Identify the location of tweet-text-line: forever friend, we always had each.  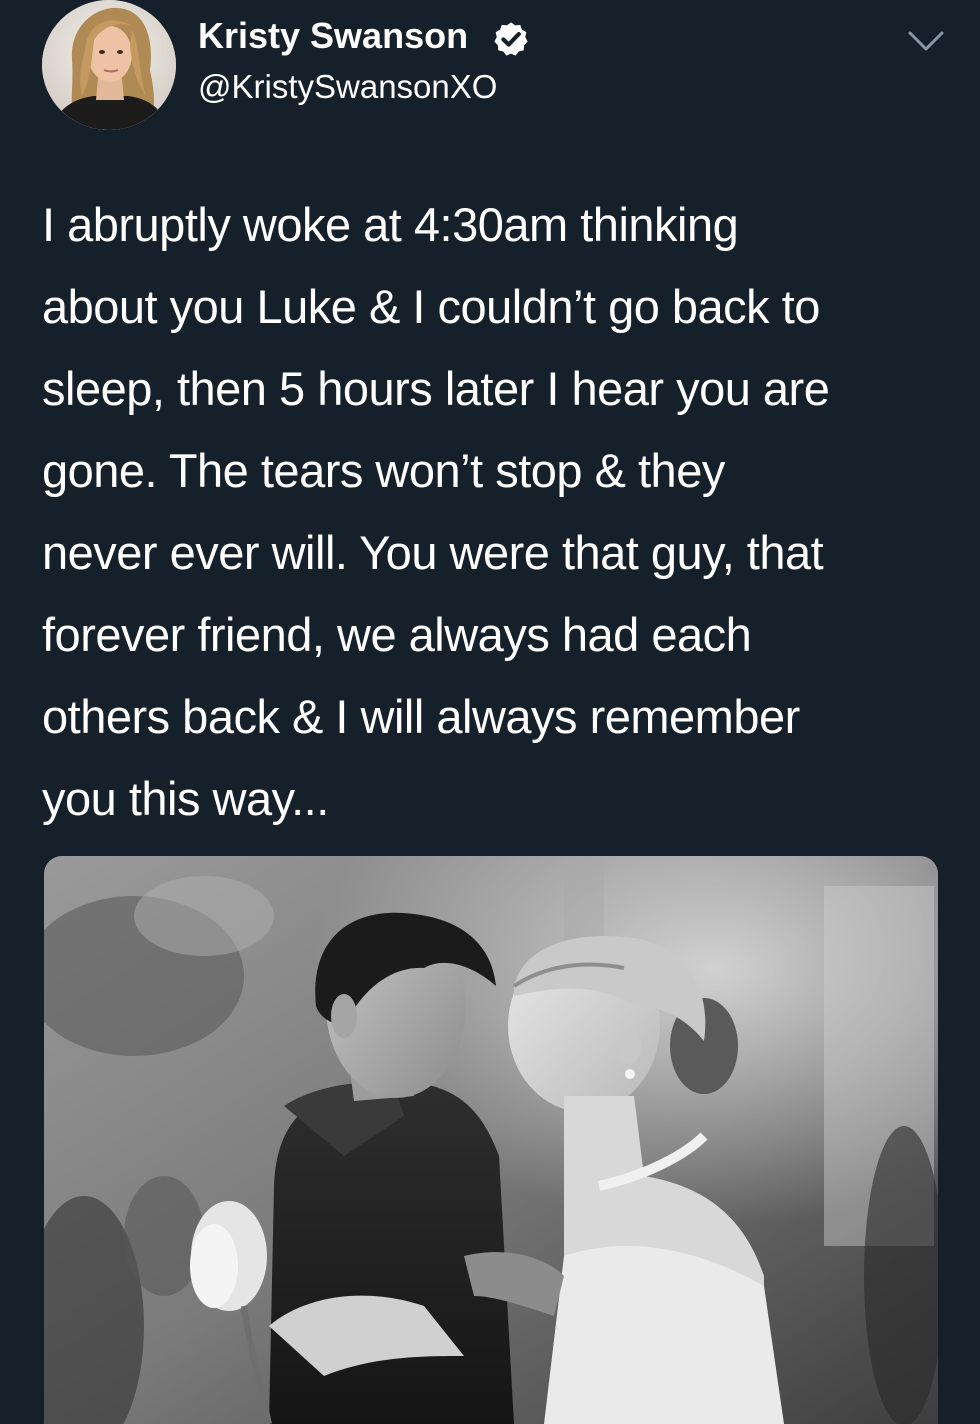
(397, 634).